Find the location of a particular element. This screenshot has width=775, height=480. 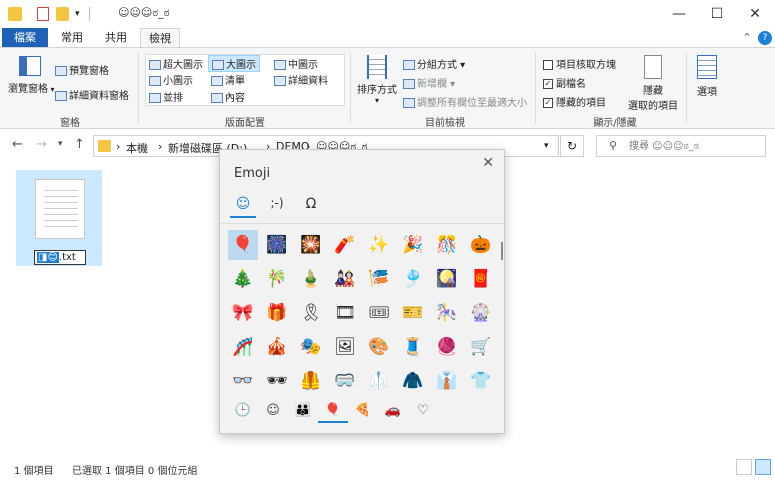

emoji-item: 🖼 is located at coordinates (345, 347).